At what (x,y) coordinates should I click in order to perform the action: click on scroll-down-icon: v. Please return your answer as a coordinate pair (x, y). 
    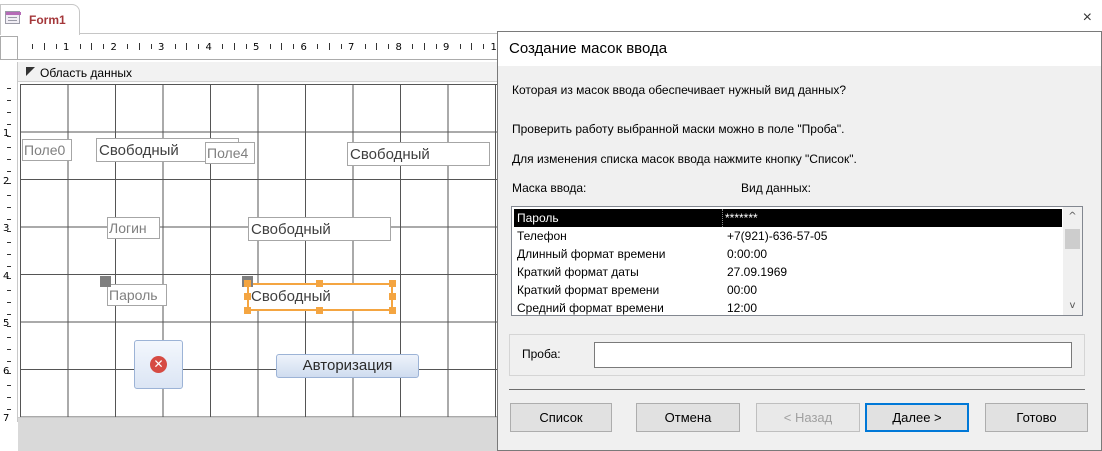
    Looking at the image, I should click on (1072, 305).